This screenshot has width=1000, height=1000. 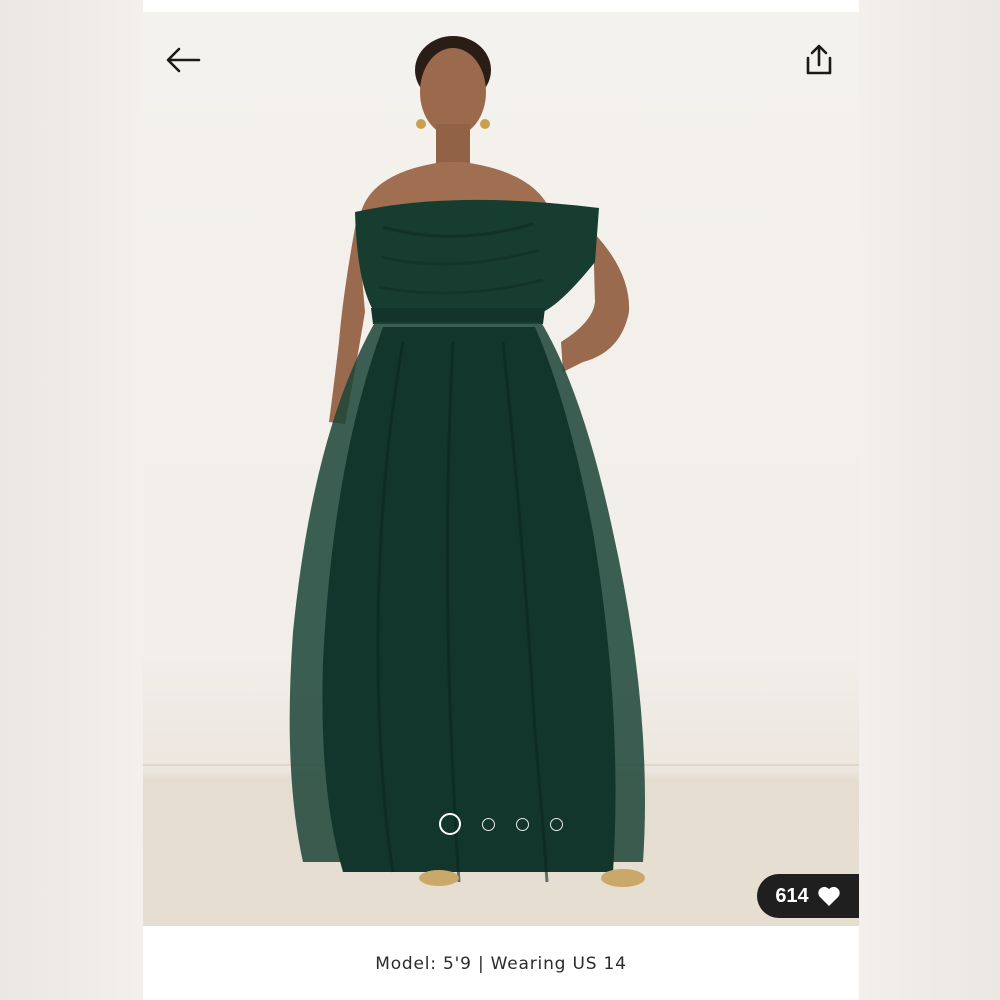 I want to click on likes-button: 614, so click(x=808, y=896).